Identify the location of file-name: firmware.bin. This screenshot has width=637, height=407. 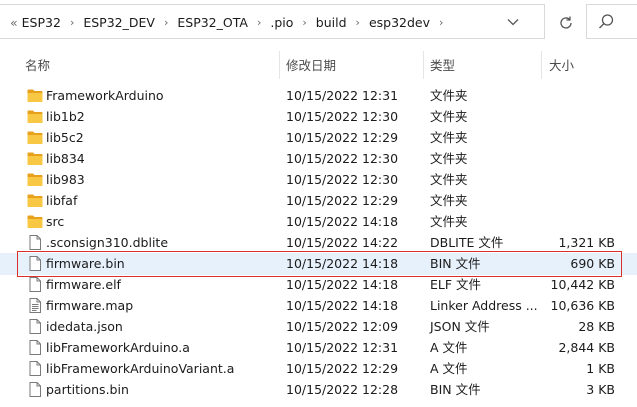
(85, 263).